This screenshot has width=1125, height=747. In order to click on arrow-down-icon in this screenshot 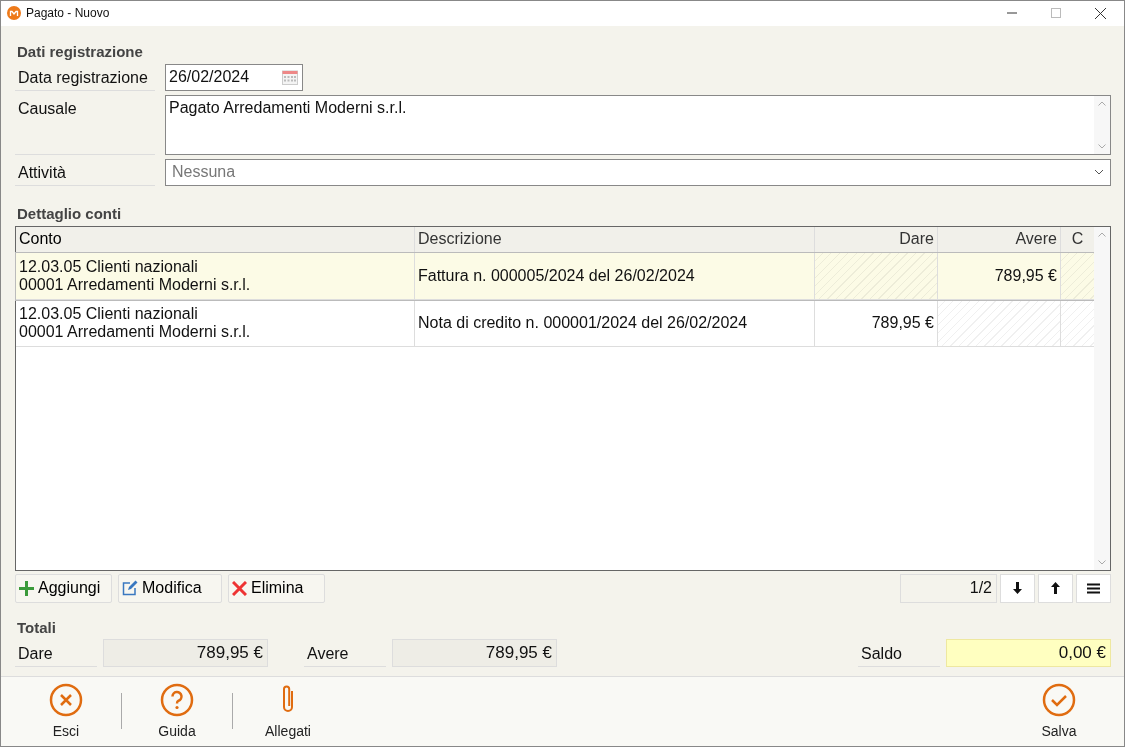, I will do `click(1017, 588)`.